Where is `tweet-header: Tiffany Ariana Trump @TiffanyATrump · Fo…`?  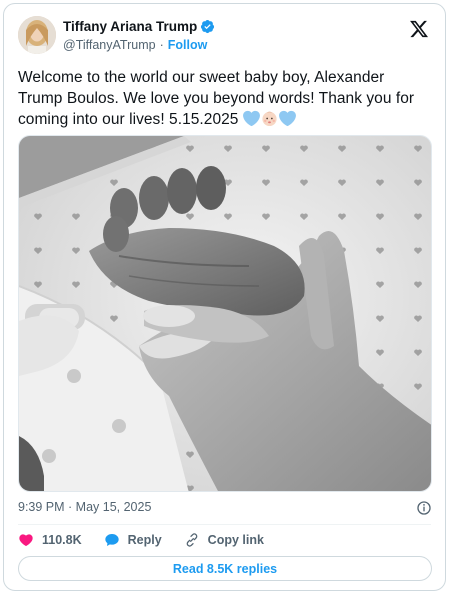 tweet-header: Tiffany Ariana Trump @TiffanyATrump · Fo… is located at coordinates (224, 36).